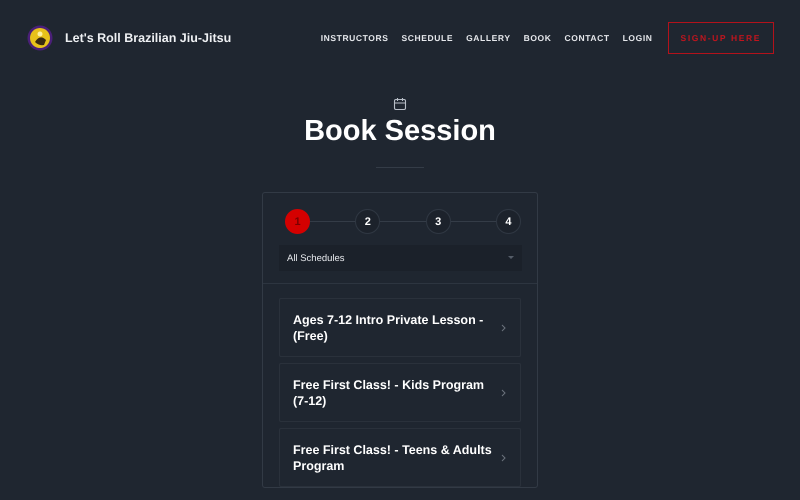  What do you see at coordinates (511, 258) in the screenshot?
I see `caret-icon` at bounding box center [511, 258].